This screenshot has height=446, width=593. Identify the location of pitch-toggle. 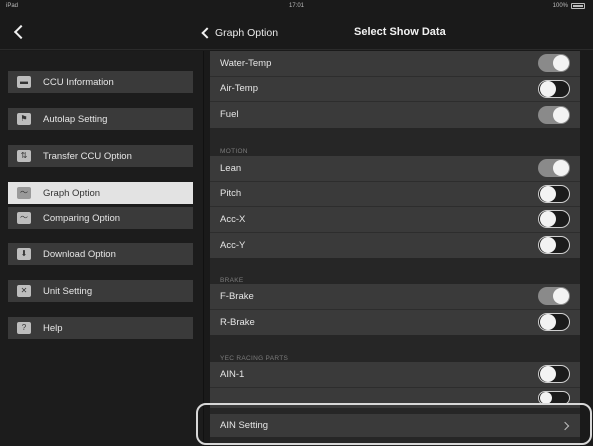
(554, 193).